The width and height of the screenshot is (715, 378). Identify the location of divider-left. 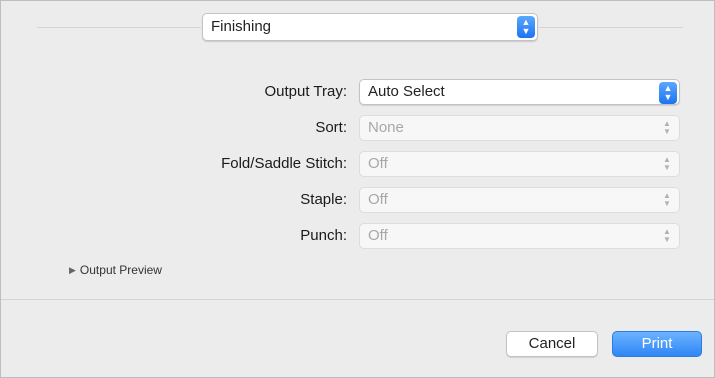
(119, 27).